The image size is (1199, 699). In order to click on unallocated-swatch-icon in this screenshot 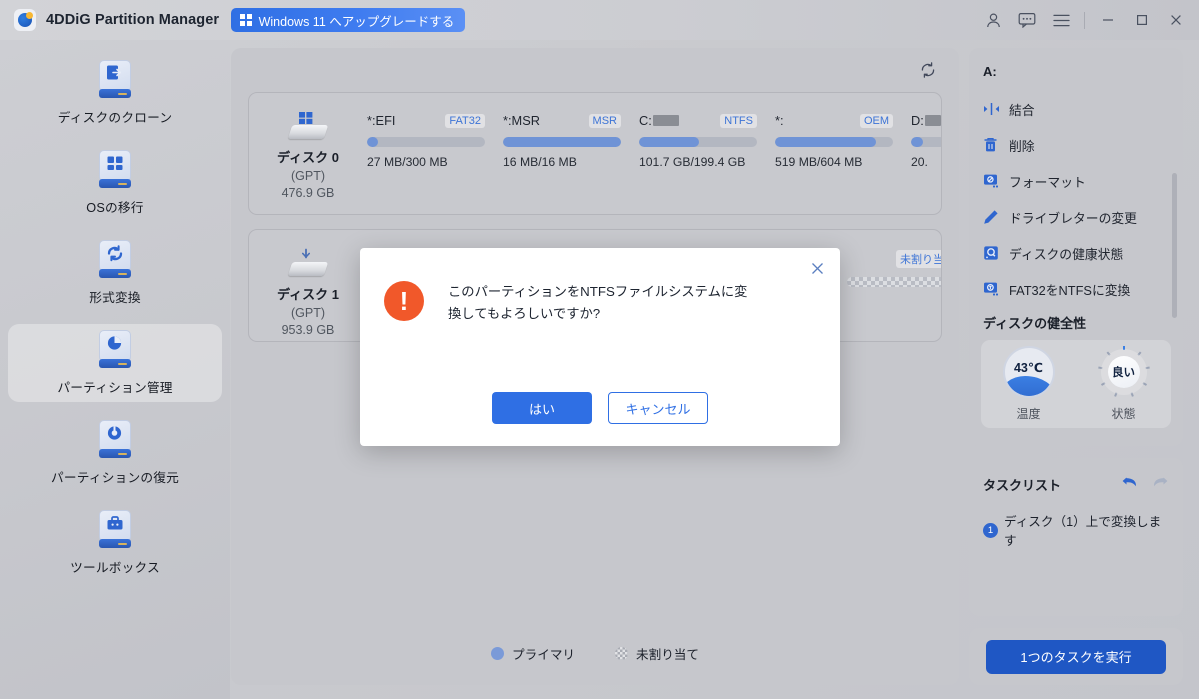, I will do `click(621, 653)`.